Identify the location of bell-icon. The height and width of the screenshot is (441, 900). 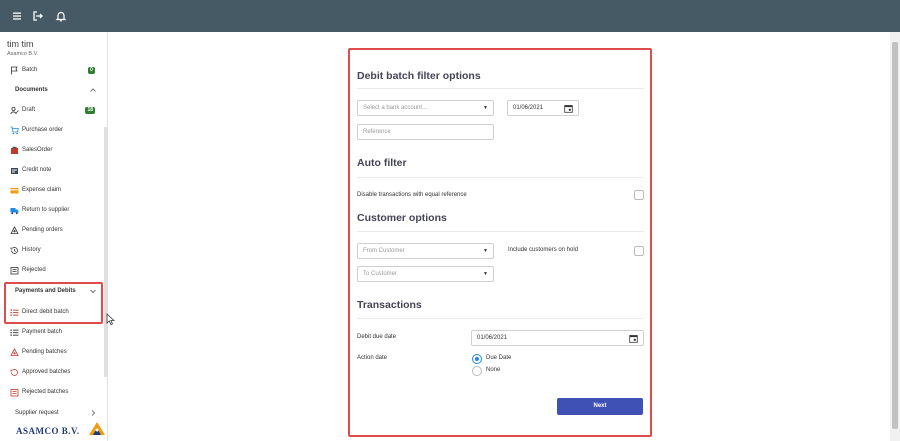
(61, 16).